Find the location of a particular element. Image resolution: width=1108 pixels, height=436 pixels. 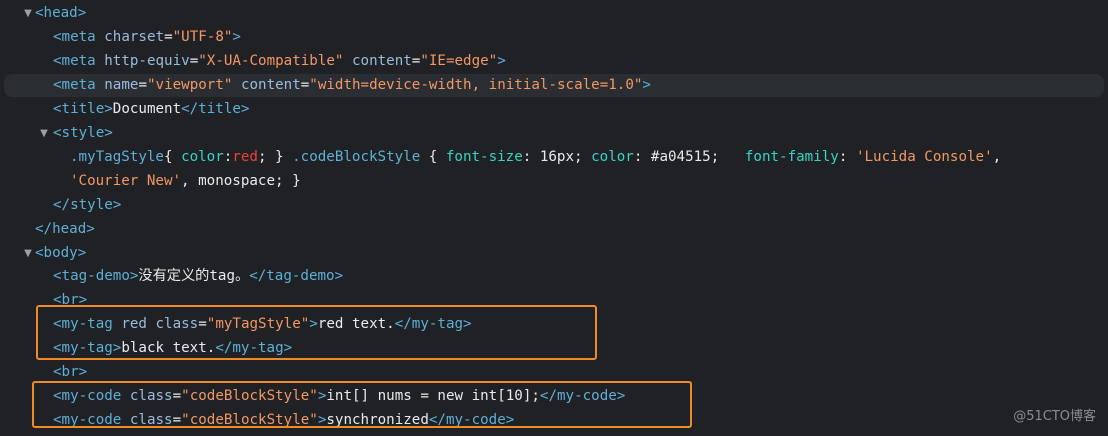

dom-node-head-close: </head> is located at coordinates (554, 229).